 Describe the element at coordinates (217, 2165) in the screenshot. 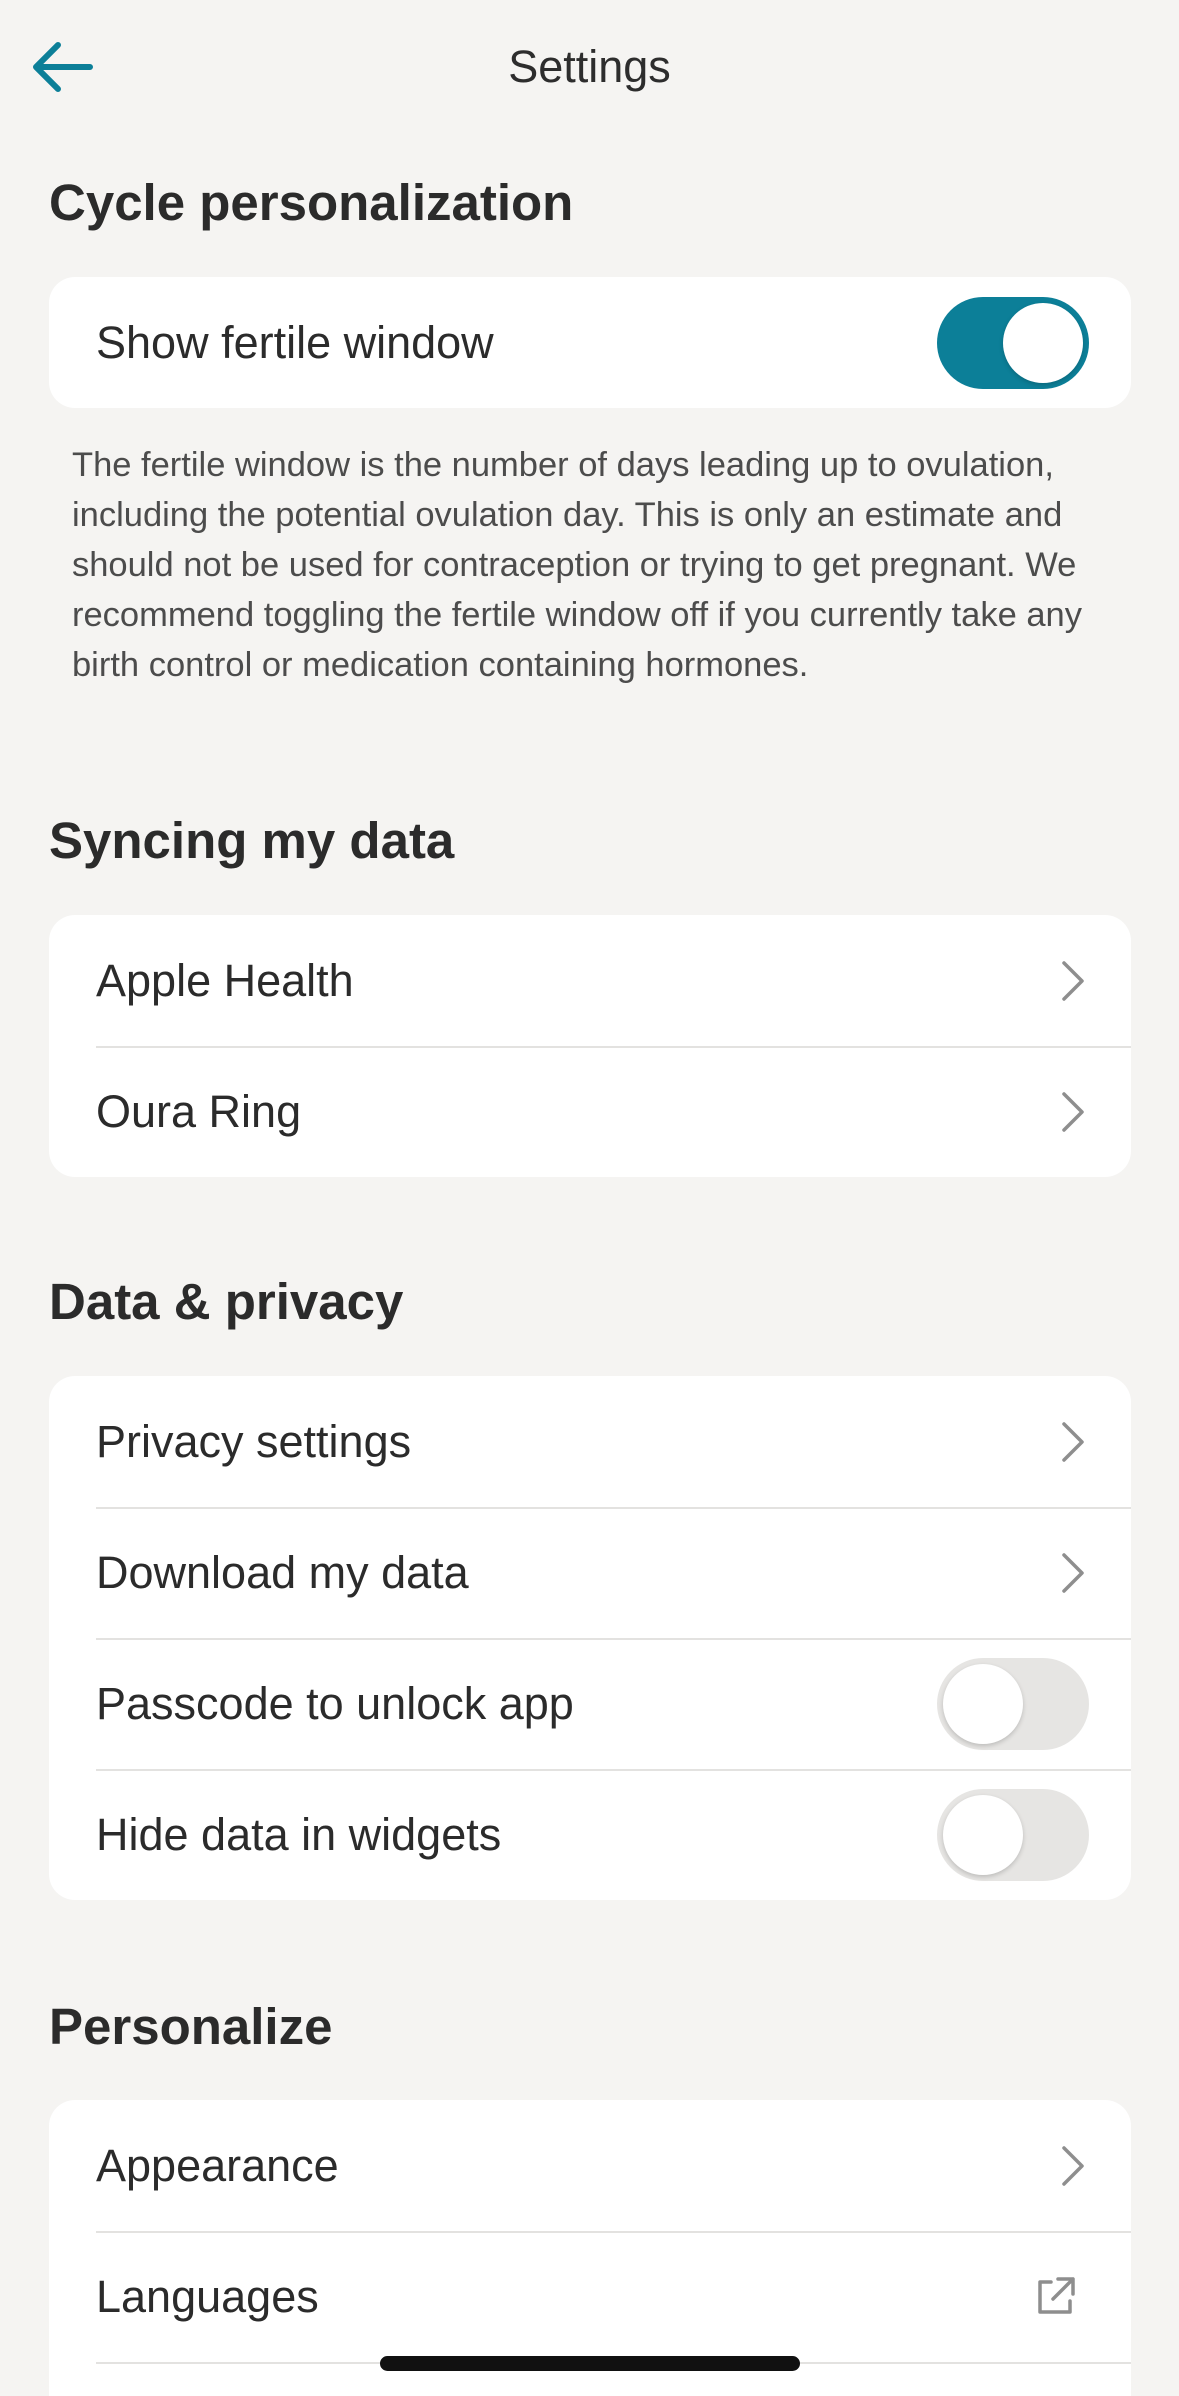

I see `appearance-label: Appearance` at that location.